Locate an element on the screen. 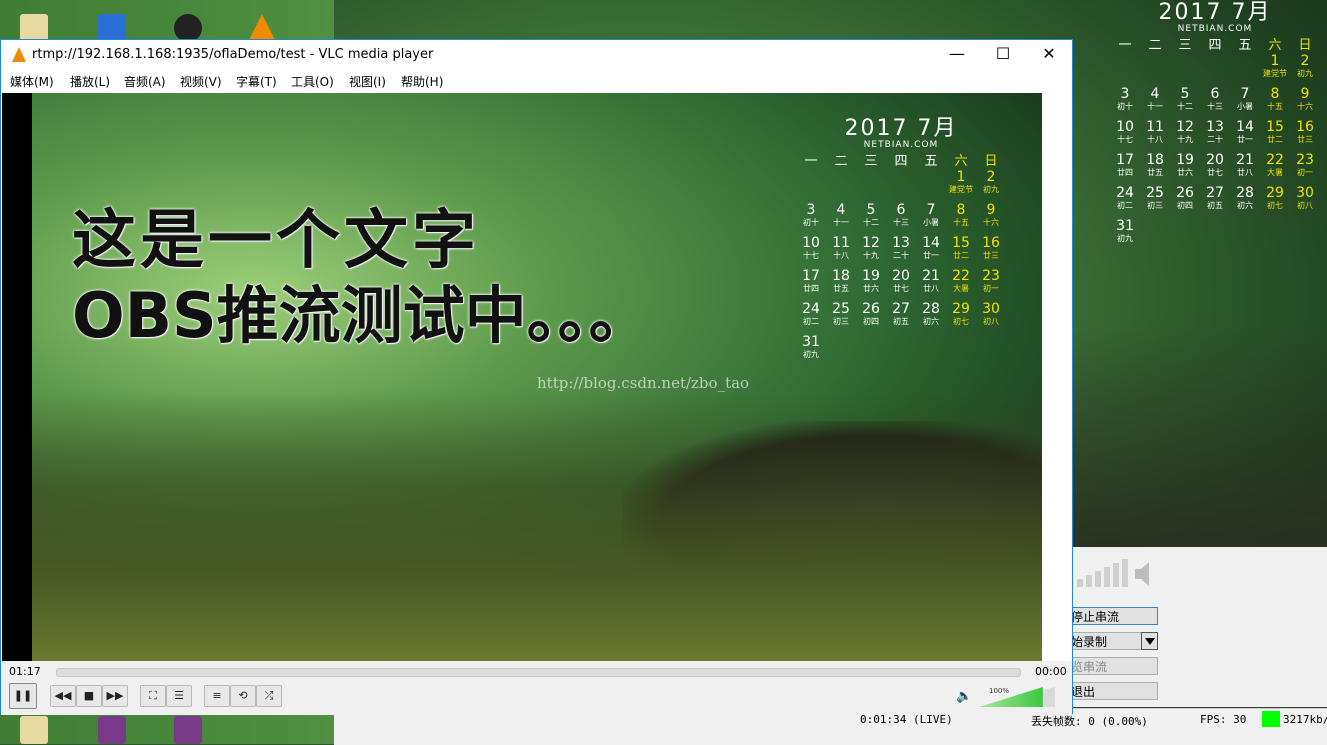 This screenshot has height=745, width=1327. calendar-day: 1 建党节 is located at coordinates (961, 185).